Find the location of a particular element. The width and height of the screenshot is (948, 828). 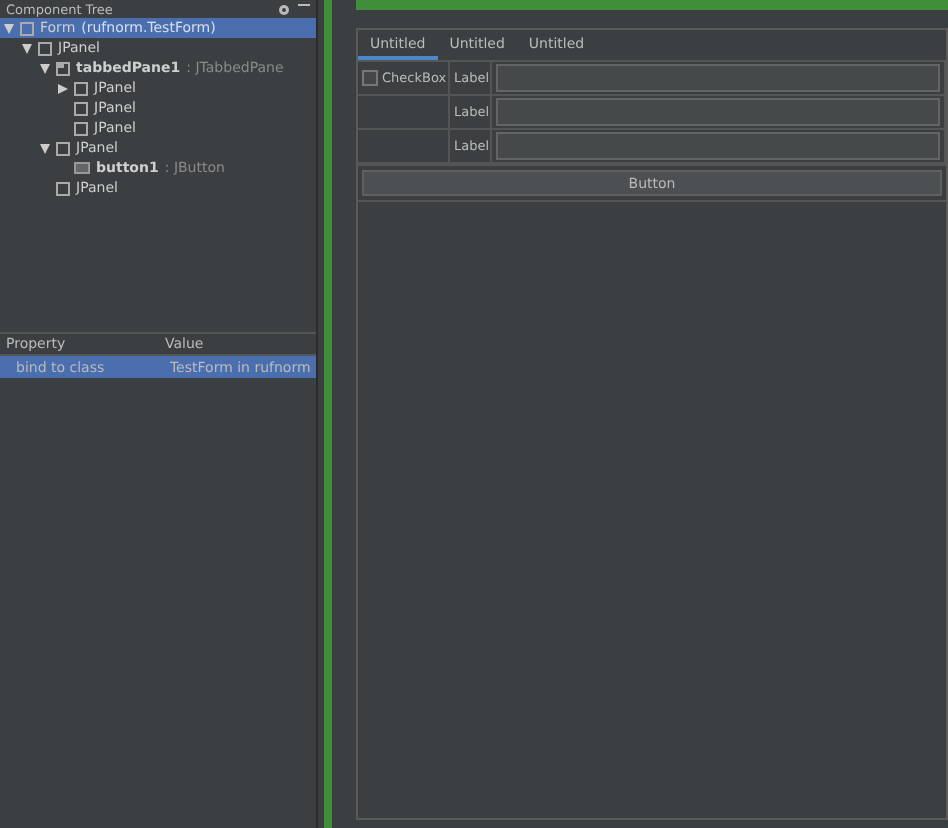

panel-icon is located at coordinates (63, 188).